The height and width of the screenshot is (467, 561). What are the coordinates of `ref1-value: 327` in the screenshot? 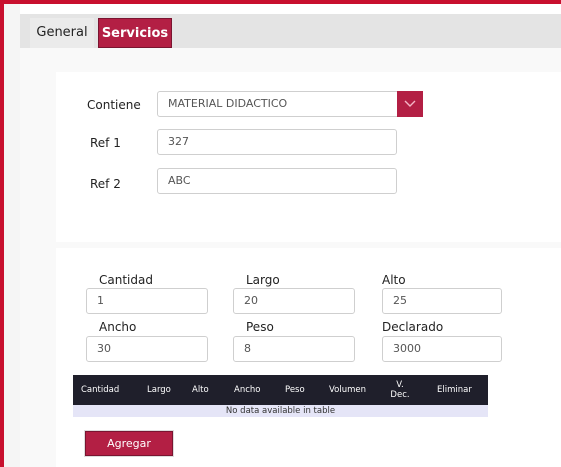 It's located at (178, 141).